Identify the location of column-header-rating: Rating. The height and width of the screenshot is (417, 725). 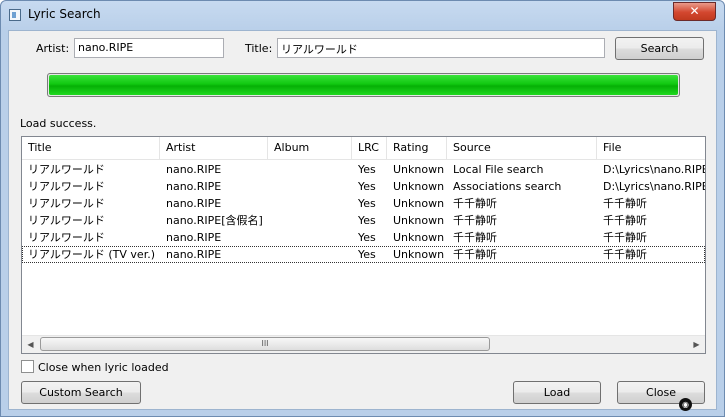
(417, 148).